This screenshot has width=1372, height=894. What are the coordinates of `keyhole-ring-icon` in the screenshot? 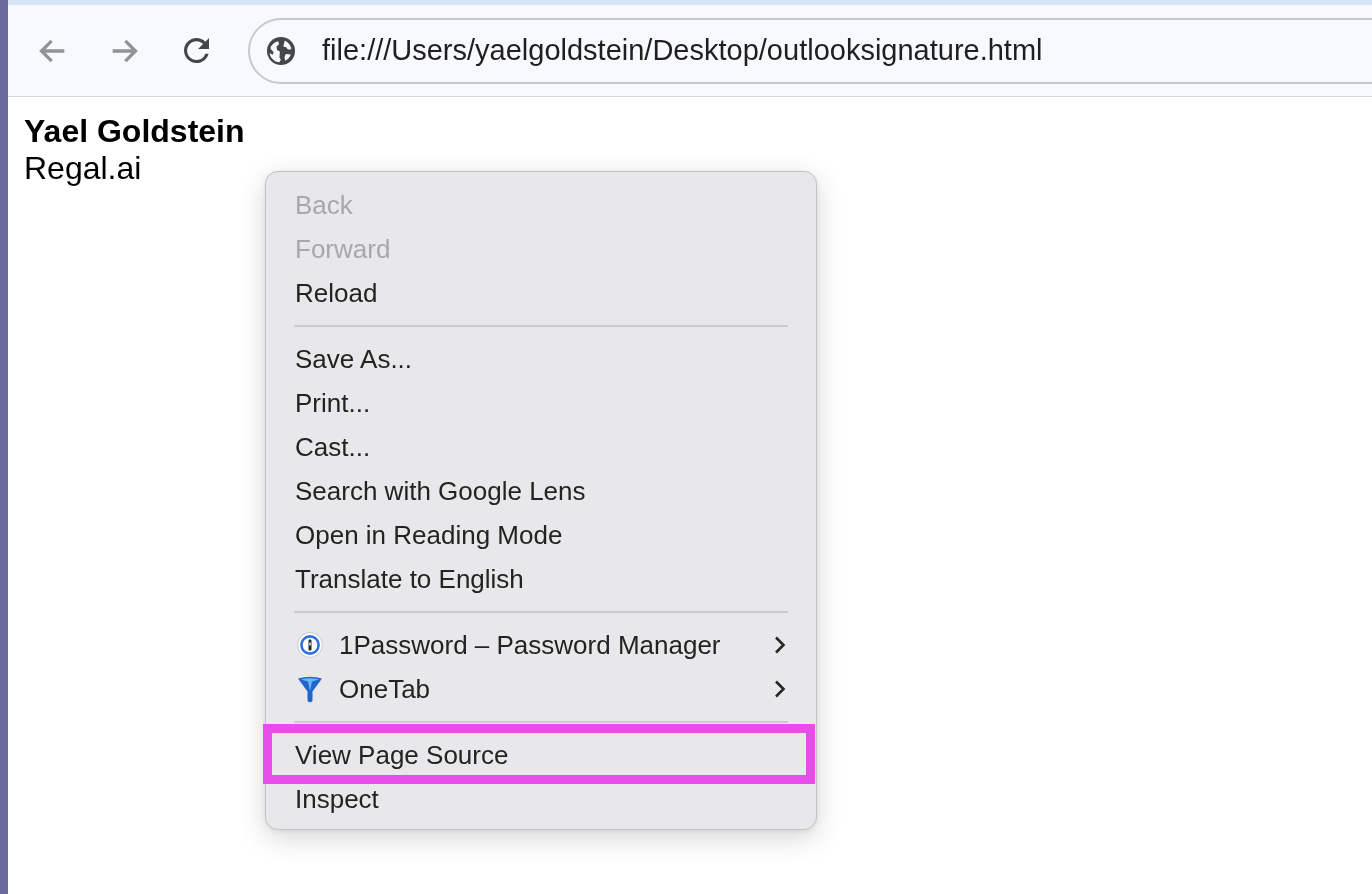 It's located at (310, 645).